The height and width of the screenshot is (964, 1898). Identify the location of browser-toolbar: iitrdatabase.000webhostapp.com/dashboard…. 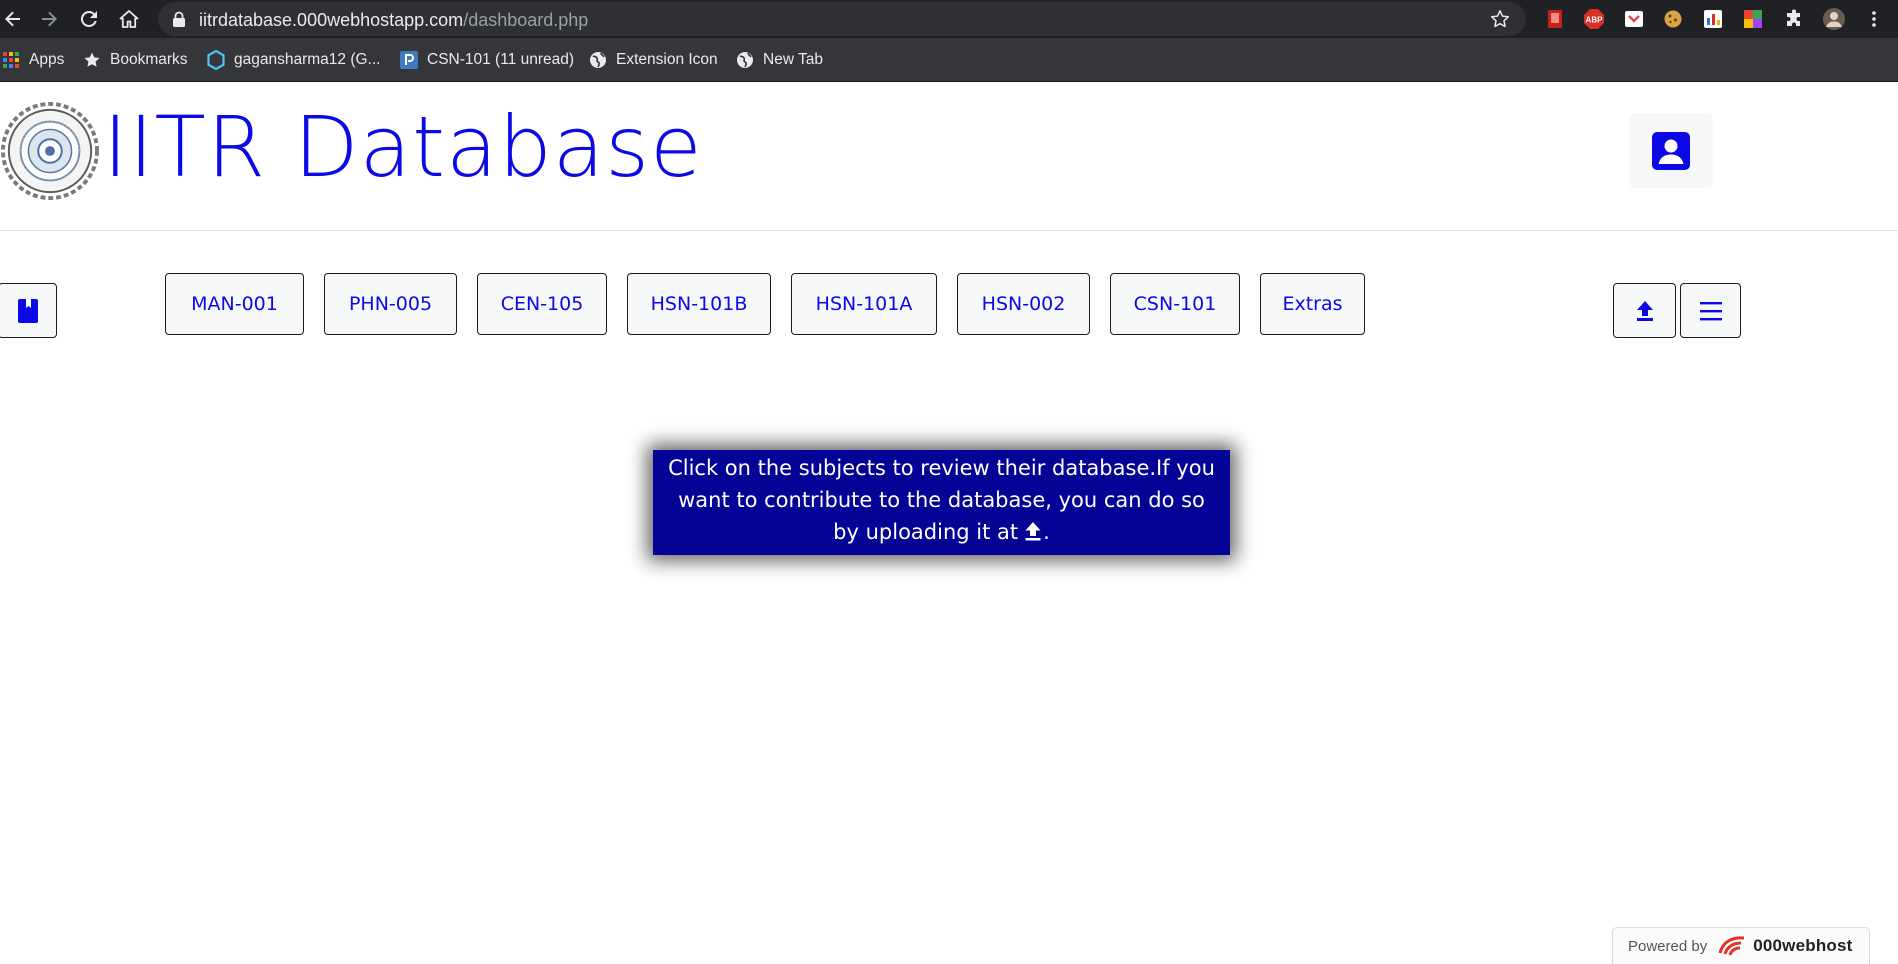
(949, 19).